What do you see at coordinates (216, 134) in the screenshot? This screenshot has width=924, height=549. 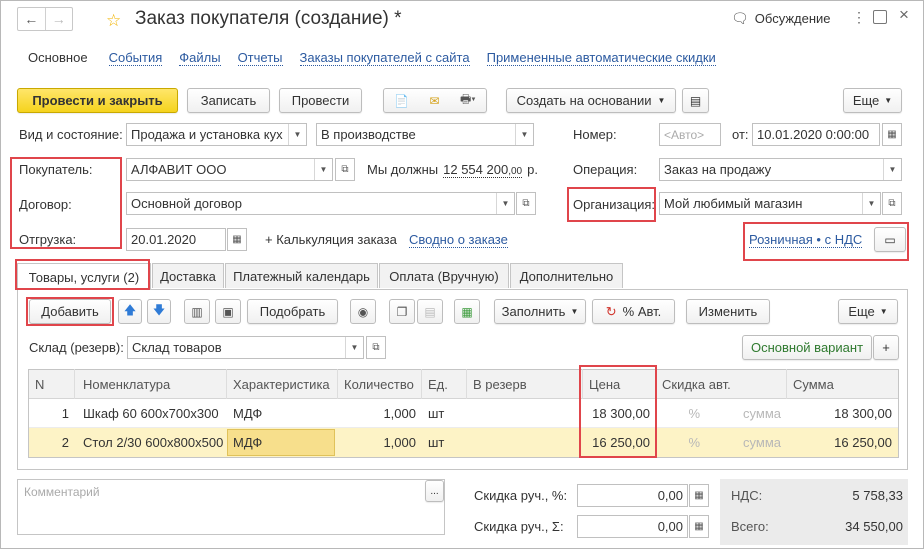 I see `kind-field: Продажа и установка кух ▼` at bounding box center [216, 134].